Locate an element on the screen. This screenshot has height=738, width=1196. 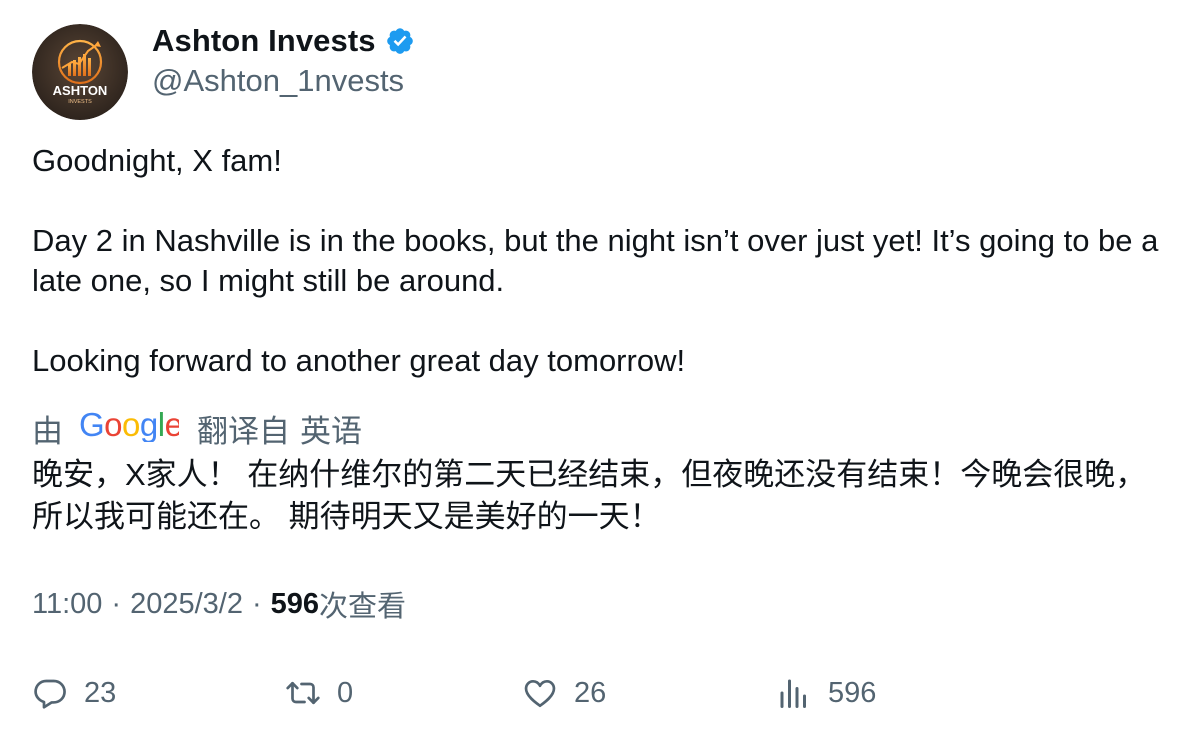
retweet-button: 0 is located at coordinates (319, 693).